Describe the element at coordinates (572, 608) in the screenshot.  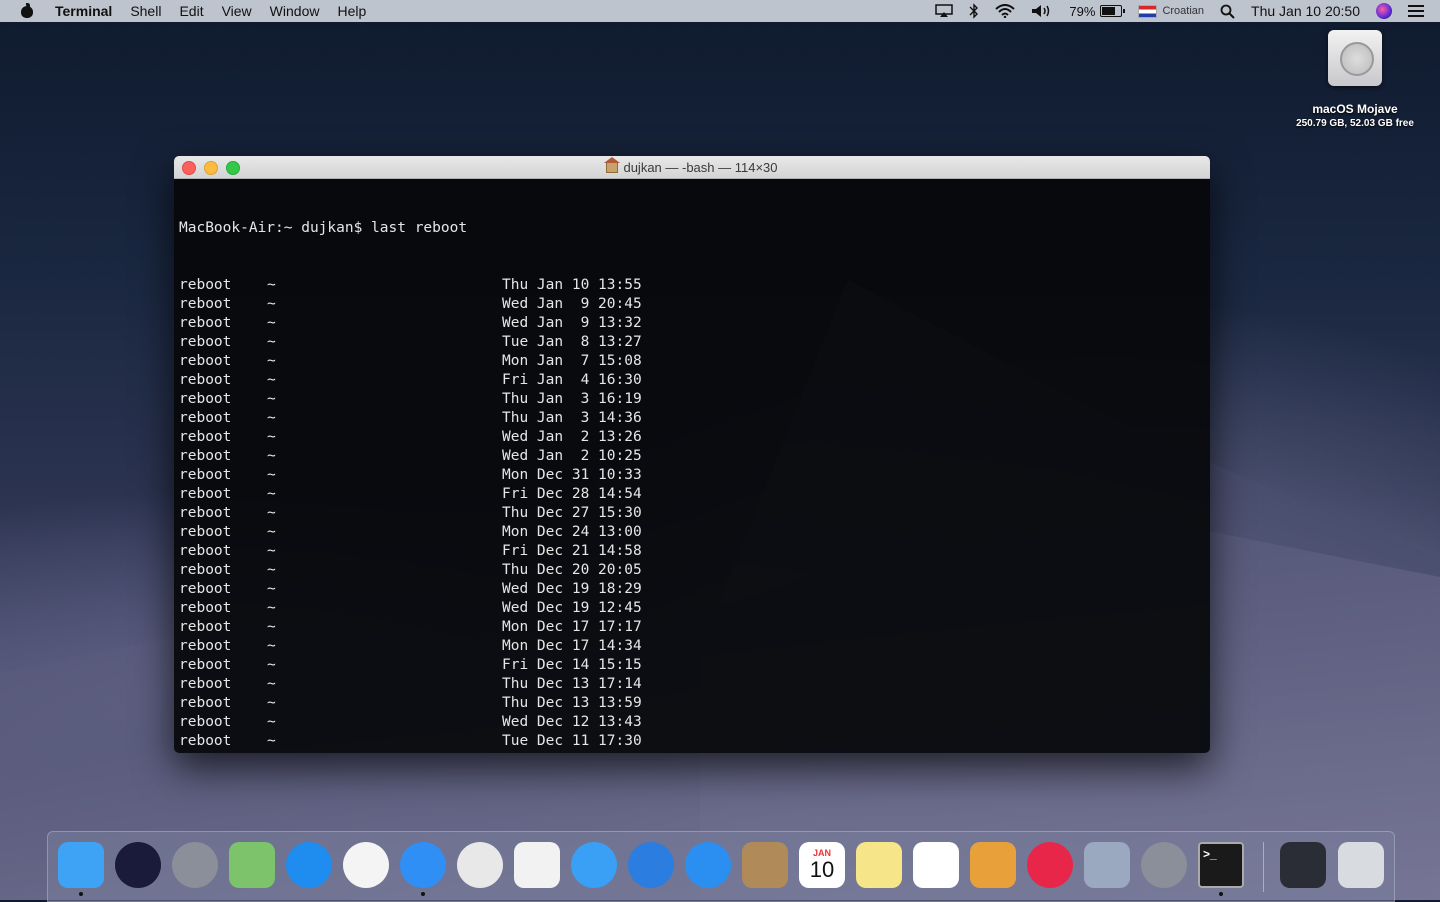
I see `row-date: Wed Dec 19 12:45` at that location.